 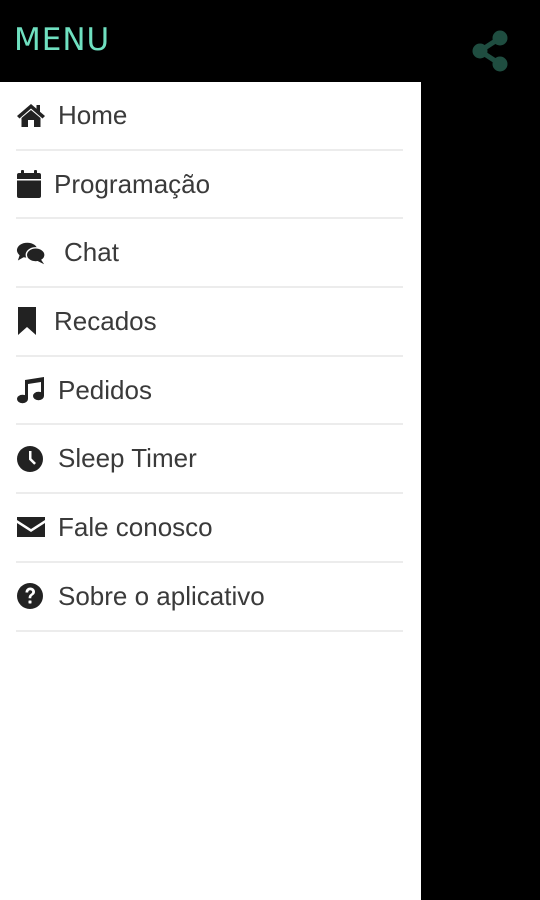 What do you see at coordinates (31, 115) in the screenshot?
I see `home-icon` at bounding box center [31, 115].